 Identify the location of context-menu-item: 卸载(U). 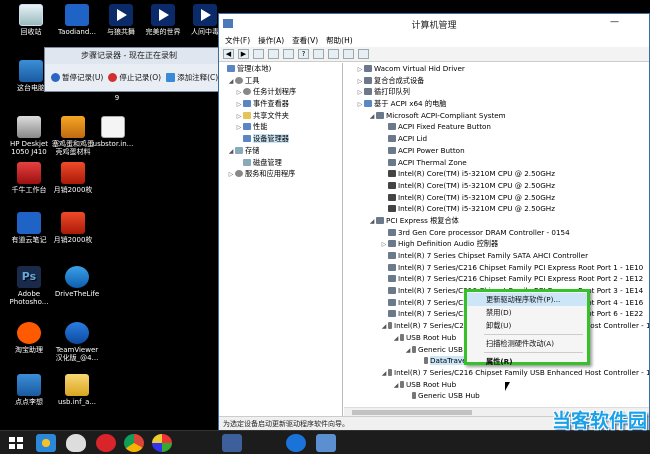
(527, 325).